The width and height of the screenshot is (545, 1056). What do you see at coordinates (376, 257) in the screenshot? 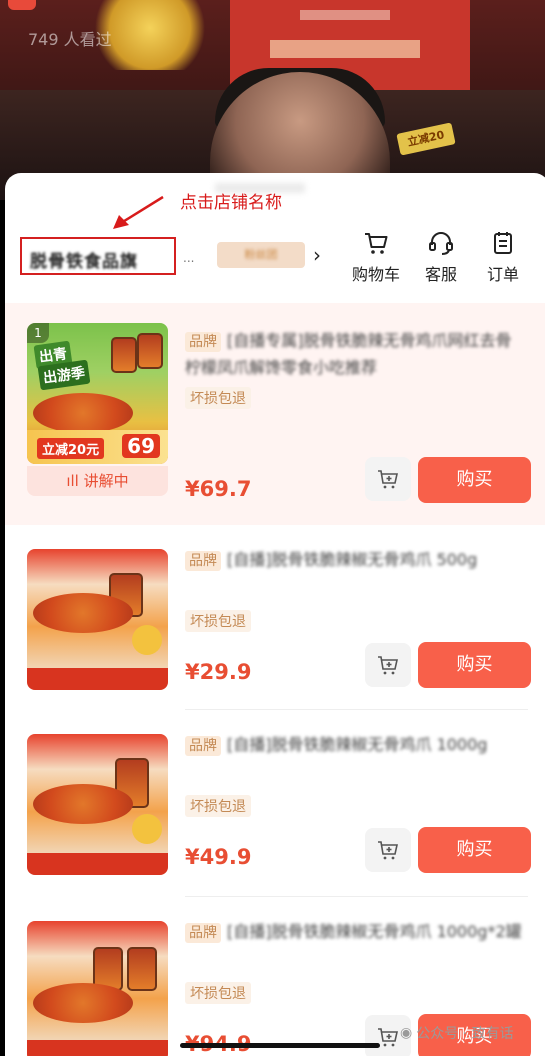
I see `cart-button: 购物车` at bounding box center [376, 257].